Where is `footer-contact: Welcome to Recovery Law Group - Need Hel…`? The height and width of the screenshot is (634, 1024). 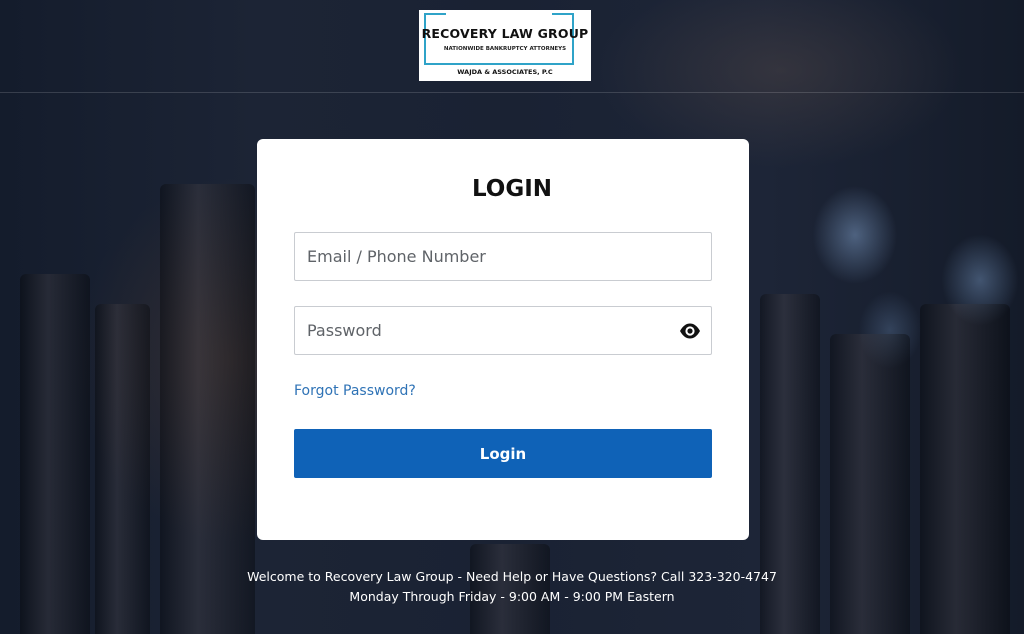 footer-contact: Welcome to Recovery Law Group - Need Hel… is located at coordinates (512, 587).